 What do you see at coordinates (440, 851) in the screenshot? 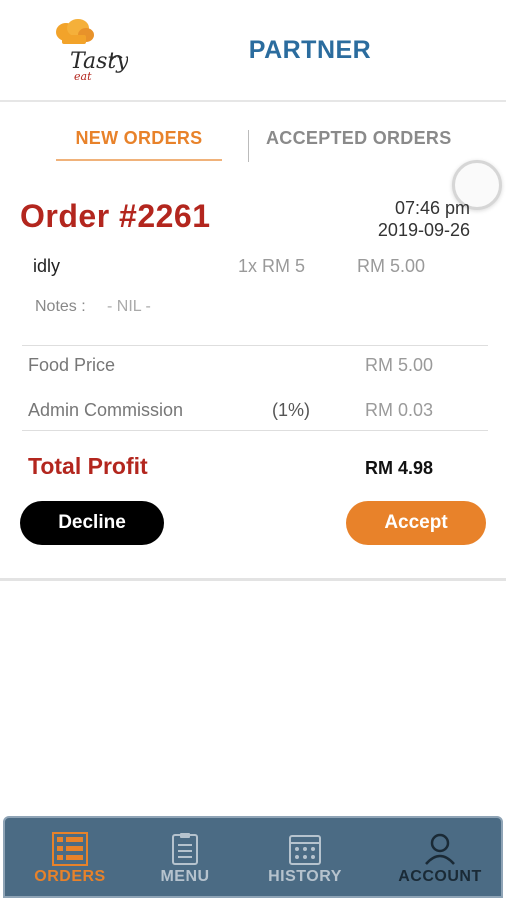
I see `account-user-icon` at bounding box center [440, 851].